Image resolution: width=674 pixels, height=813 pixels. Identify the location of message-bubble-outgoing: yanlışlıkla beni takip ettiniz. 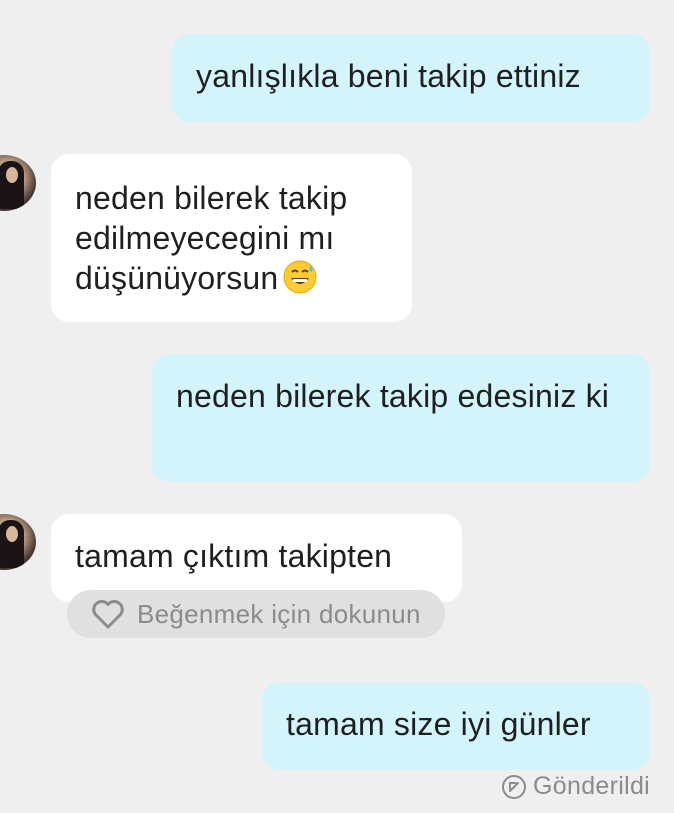
(411, 78).